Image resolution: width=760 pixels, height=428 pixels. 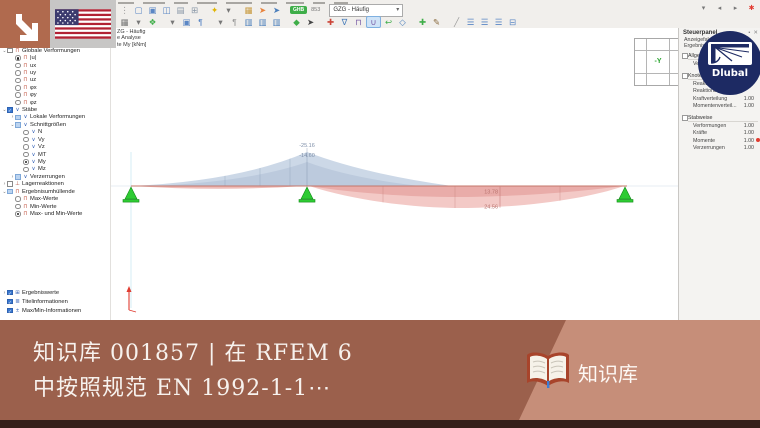 I want to click on measure-icon: ╱, so click(x=456, y=22).